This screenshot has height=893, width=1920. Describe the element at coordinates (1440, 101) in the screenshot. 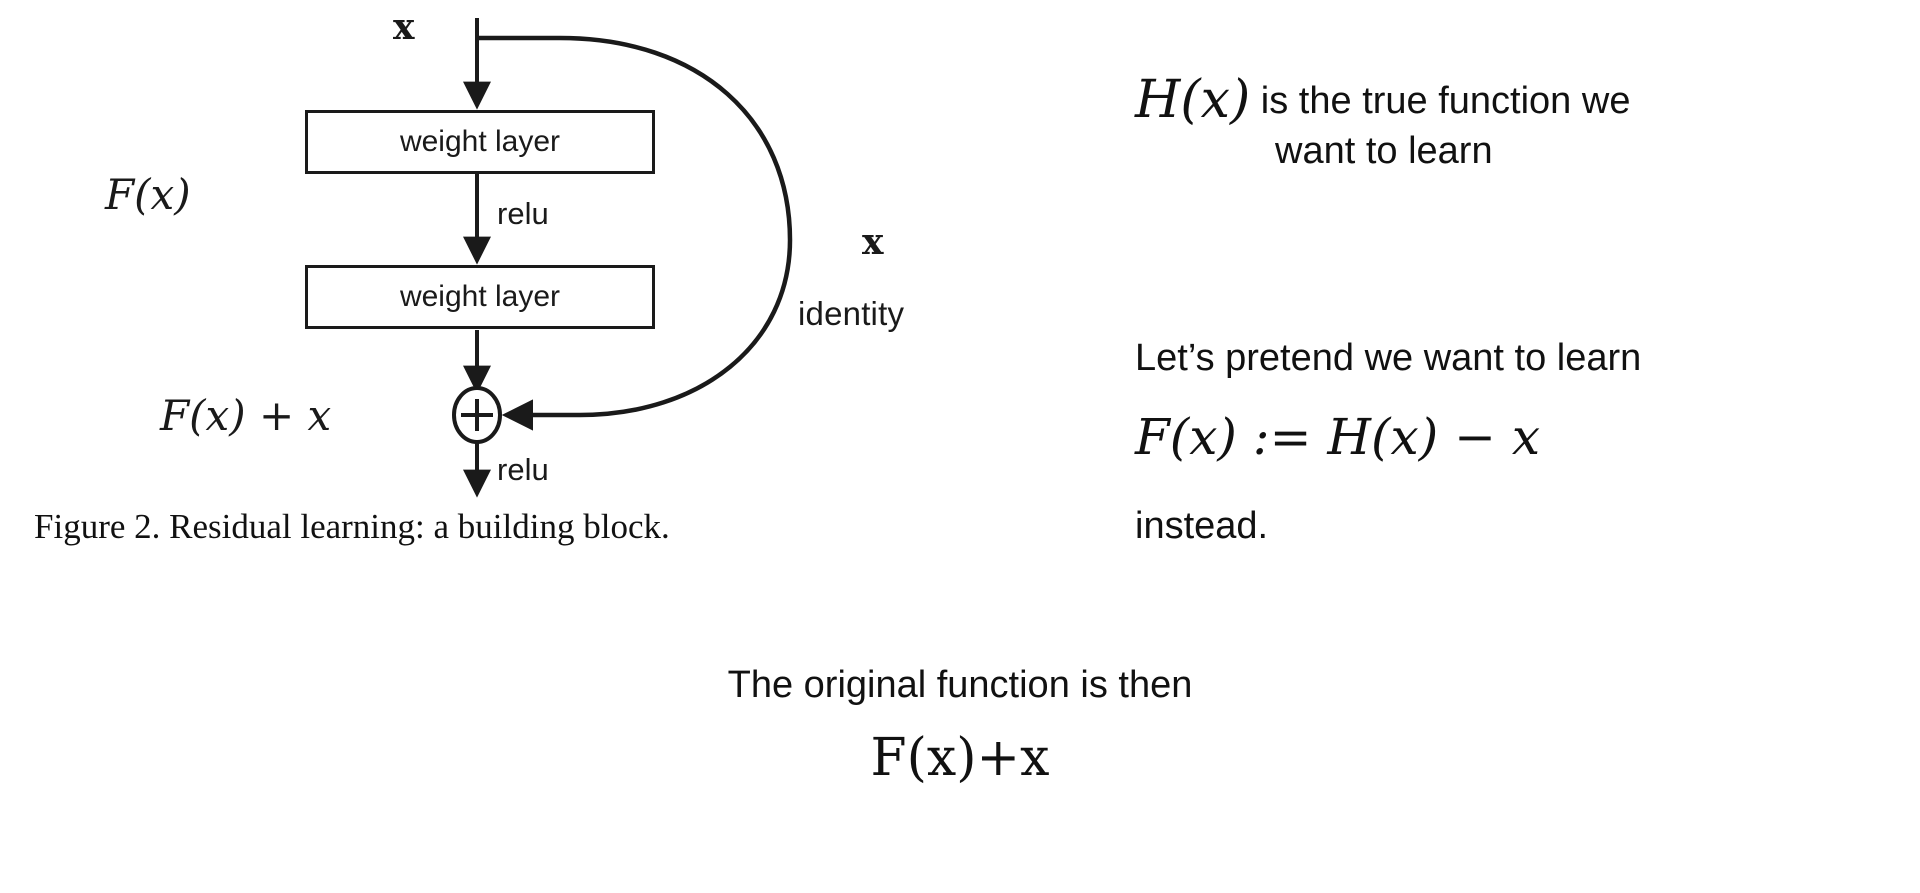

I see `note-h-text: is the true function we` at that location.